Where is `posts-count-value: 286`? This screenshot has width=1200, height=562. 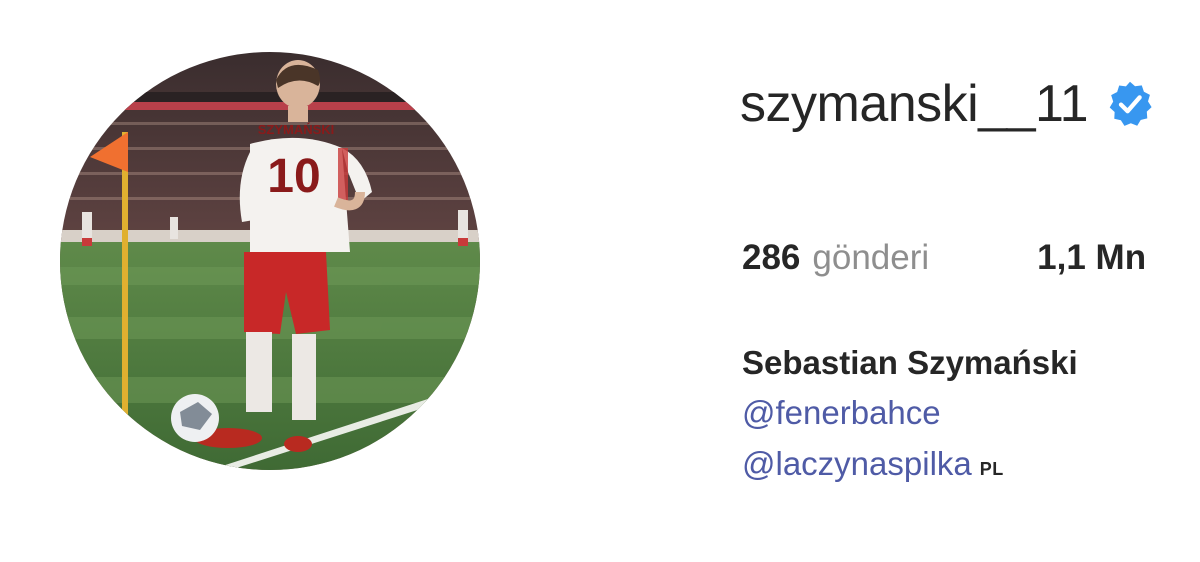
posts-count-value: 286 is located at coordinates (771, 257).